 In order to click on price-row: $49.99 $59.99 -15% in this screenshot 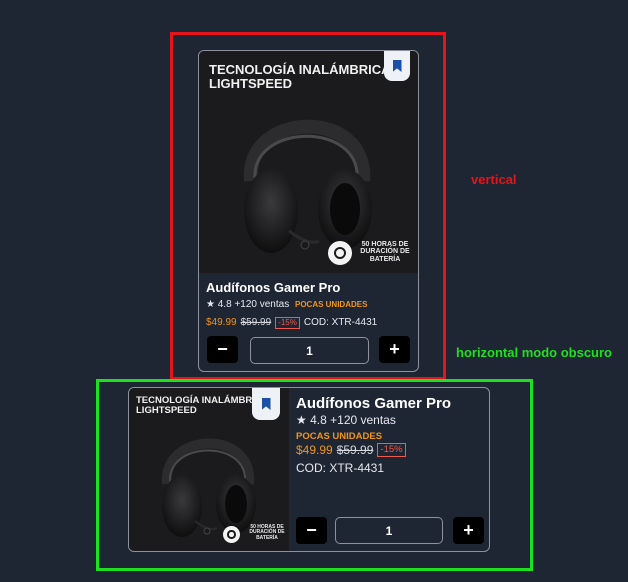, I will do `click(353, 450)`.